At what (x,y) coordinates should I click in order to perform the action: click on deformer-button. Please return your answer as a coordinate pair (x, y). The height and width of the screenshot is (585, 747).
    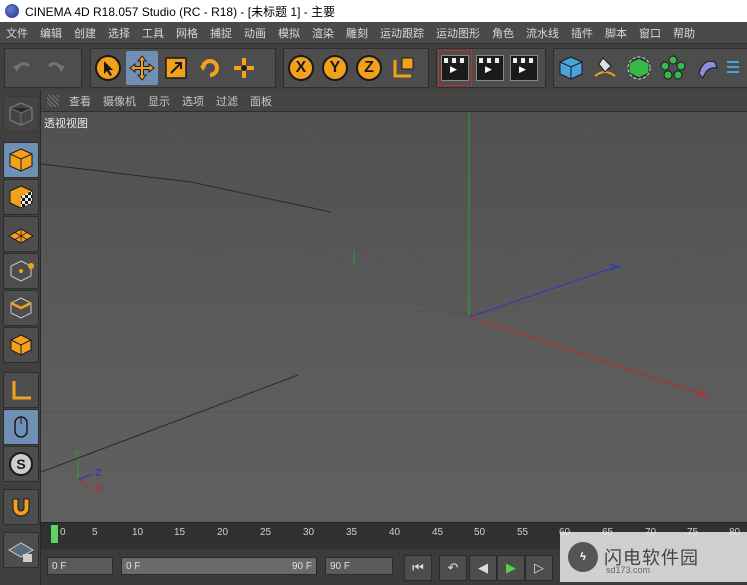
    Looking at the image, I should click on (707, 68).